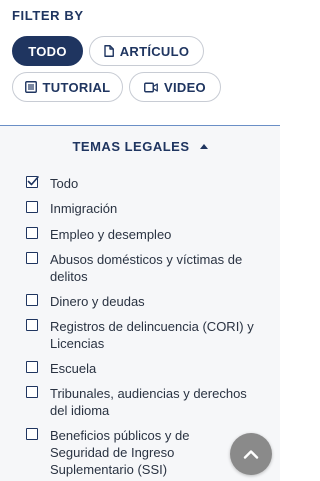 The height and width of the screenshot is (481, 320). Describe the element at coordinates (131, 146) in the screenshot. I see `topics-header-label: TEMAS LEGALES` at that location.